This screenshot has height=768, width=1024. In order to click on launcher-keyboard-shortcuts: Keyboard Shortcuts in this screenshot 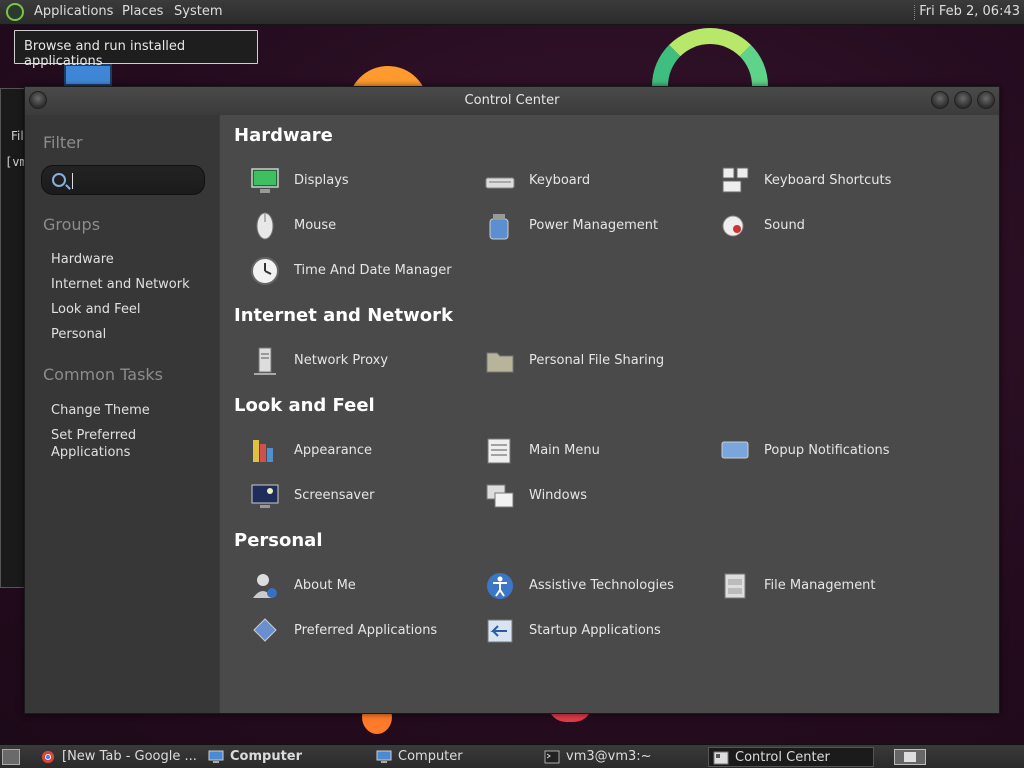, I will do `click(819, 181)`.